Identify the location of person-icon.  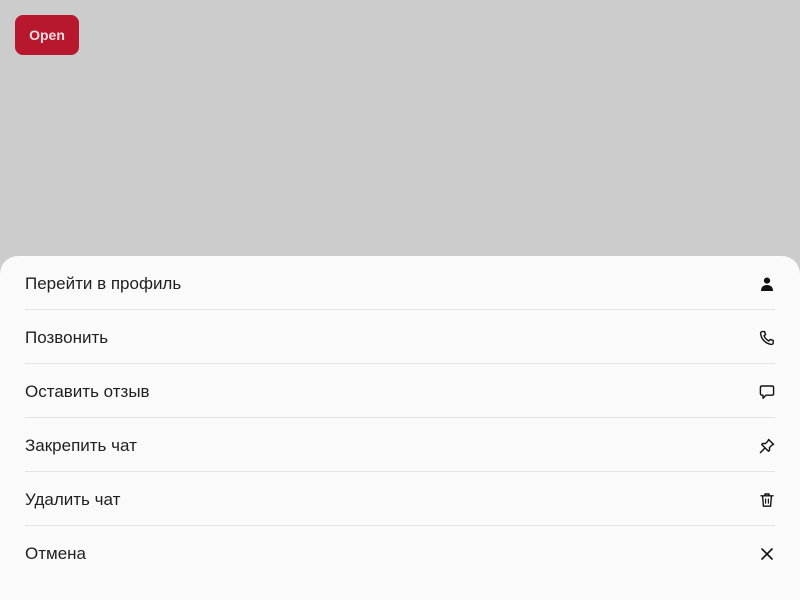
(767, 284).